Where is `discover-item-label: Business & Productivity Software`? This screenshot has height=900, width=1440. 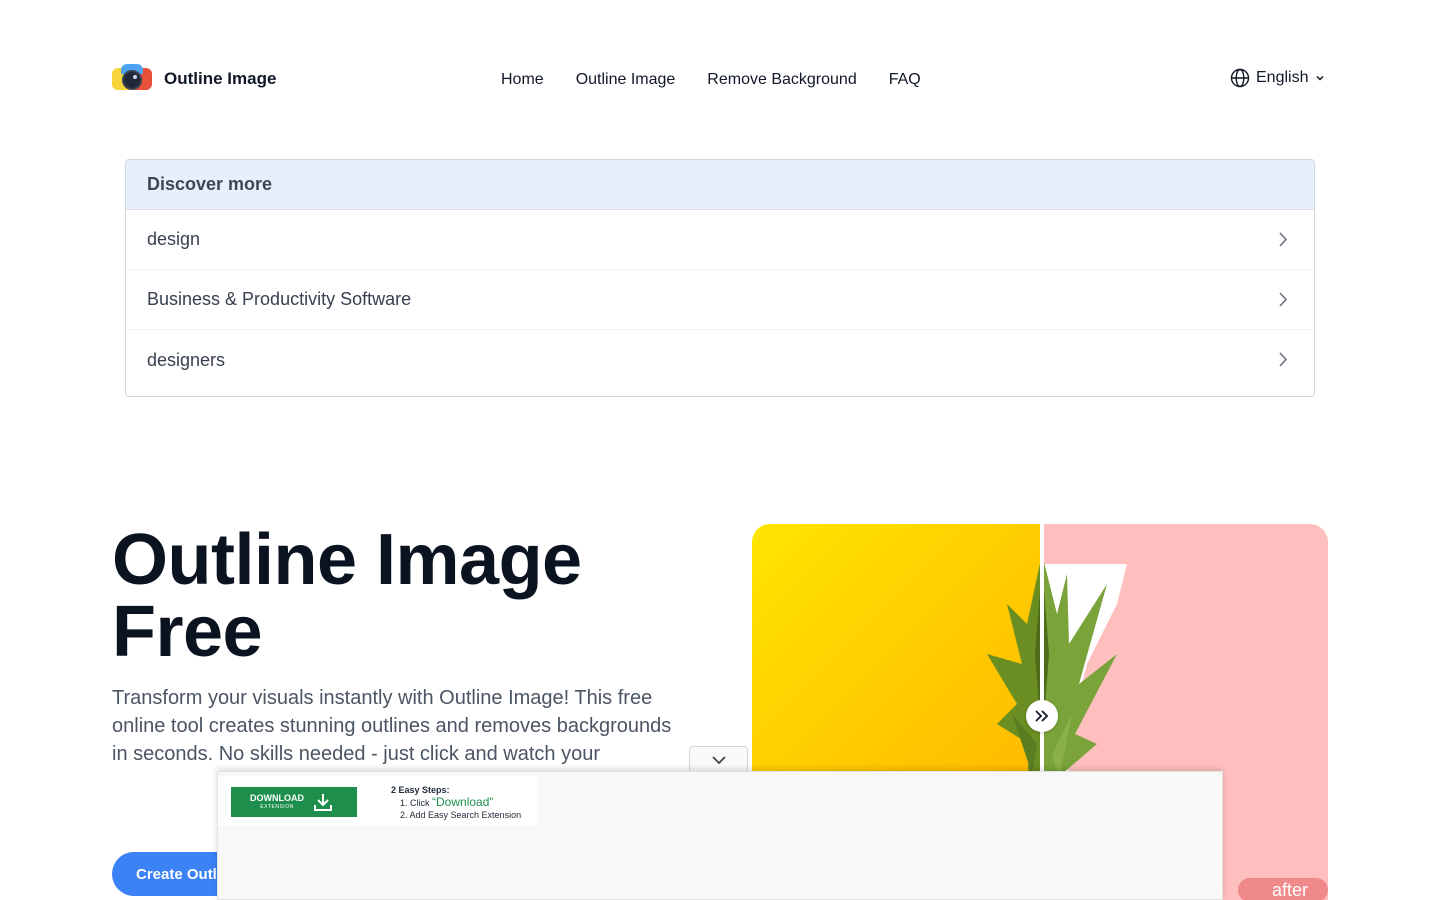 discover-item-label: Business & Productivity Software is located at coordinates (279, 299).